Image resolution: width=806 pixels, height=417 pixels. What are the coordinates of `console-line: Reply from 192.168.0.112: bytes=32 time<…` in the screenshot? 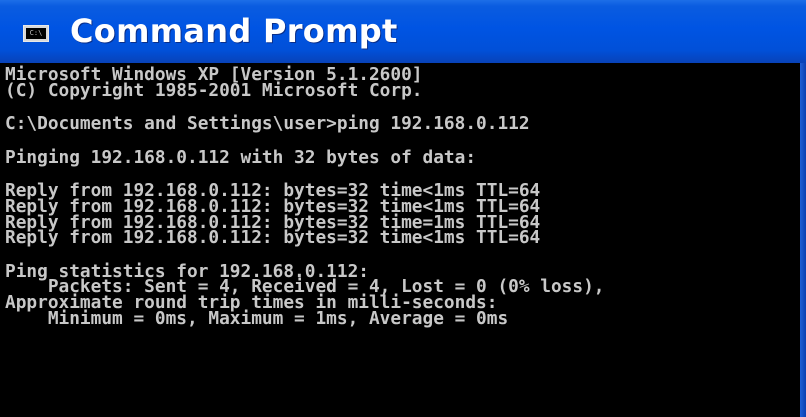 It's located at (273, 238).